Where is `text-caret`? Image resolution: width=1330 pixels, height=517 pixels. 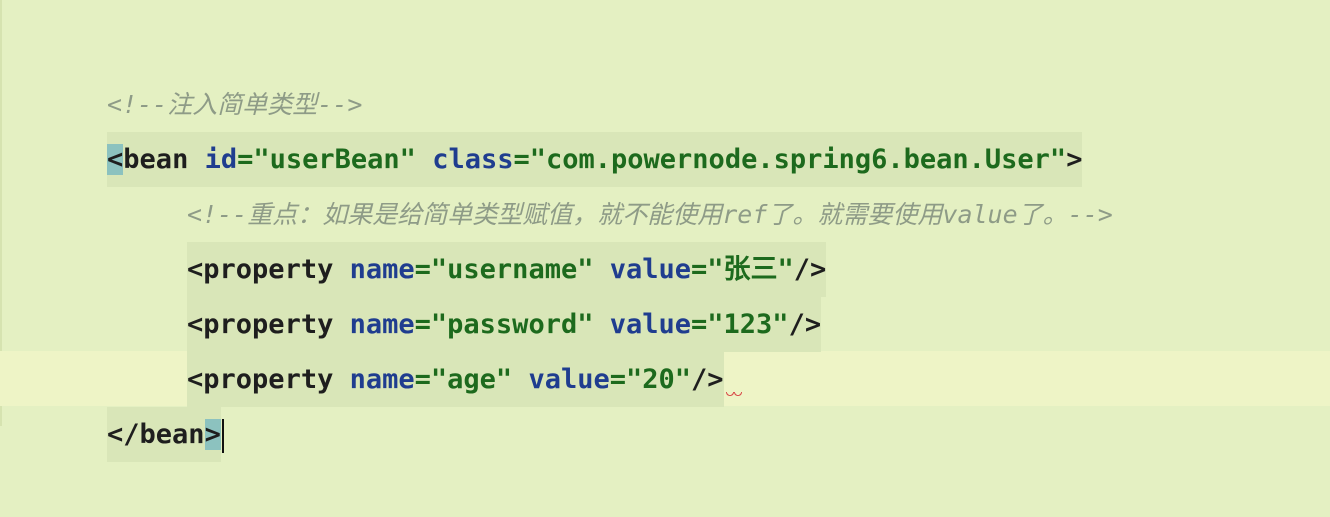
text-caret is located at coordinates (222, 435).